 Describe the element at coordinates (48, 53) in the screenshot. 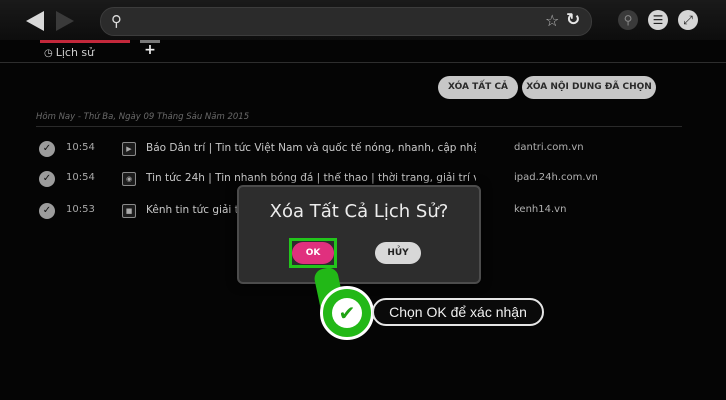

I see `clock-icon: ◷` at that location.